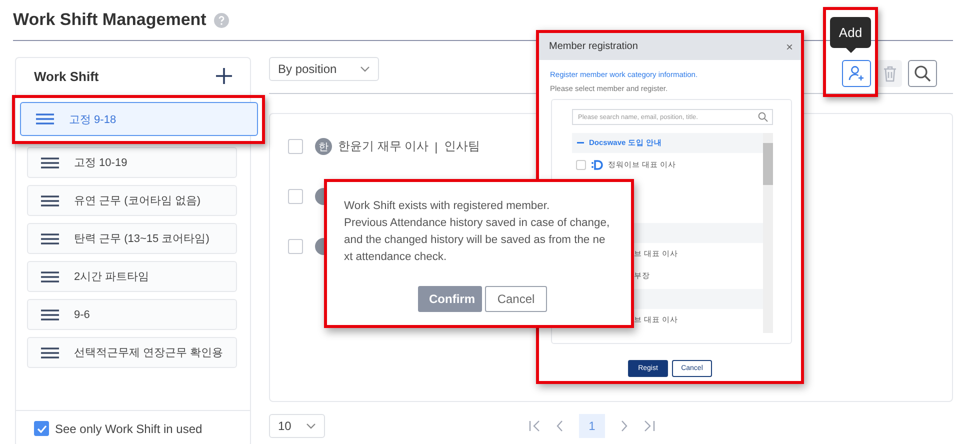 This screenshot has width=960, height=444. Describe the element at coordinates (462, 147) in the screenshot. I see `member-team: 인사팀` at that location.